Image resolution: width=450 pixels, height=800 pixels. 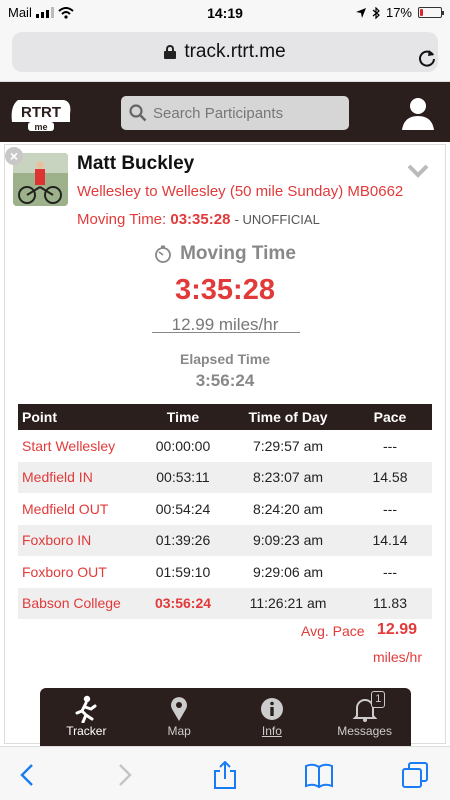 What do you see at coordinates (78, 540) in the screenshot?
I see `split-point: Foxboro IN` at bounding box center [78, 540].